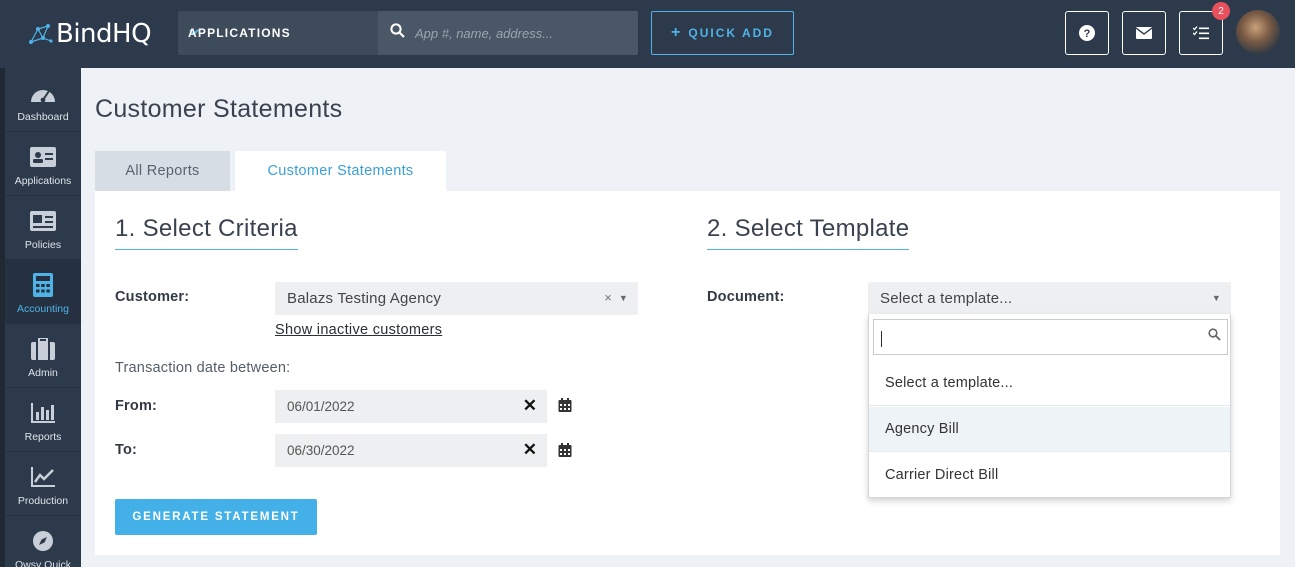 The image size is (1295, 567). What do you see at coordinates (43, 157) in the screenshot?
I see `id-card-icon` at bounding box center [43, 157].